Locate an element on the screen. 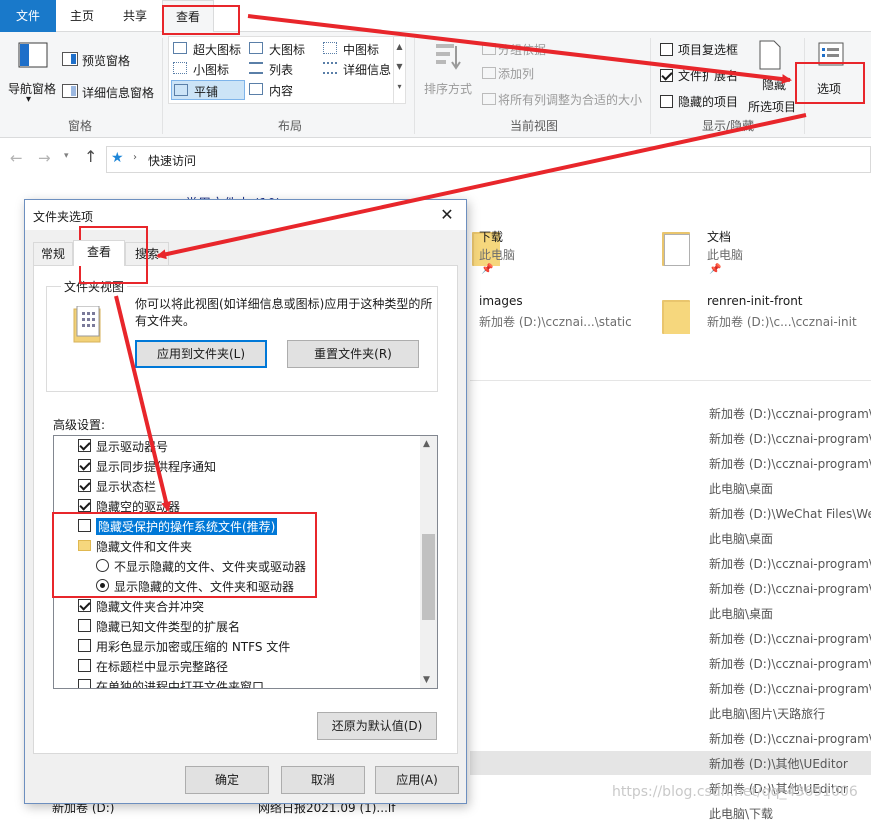 This screenshot has width=871, height=822. item-checkboxes-label: 项目复选框 is located at coordinates (708, 50).